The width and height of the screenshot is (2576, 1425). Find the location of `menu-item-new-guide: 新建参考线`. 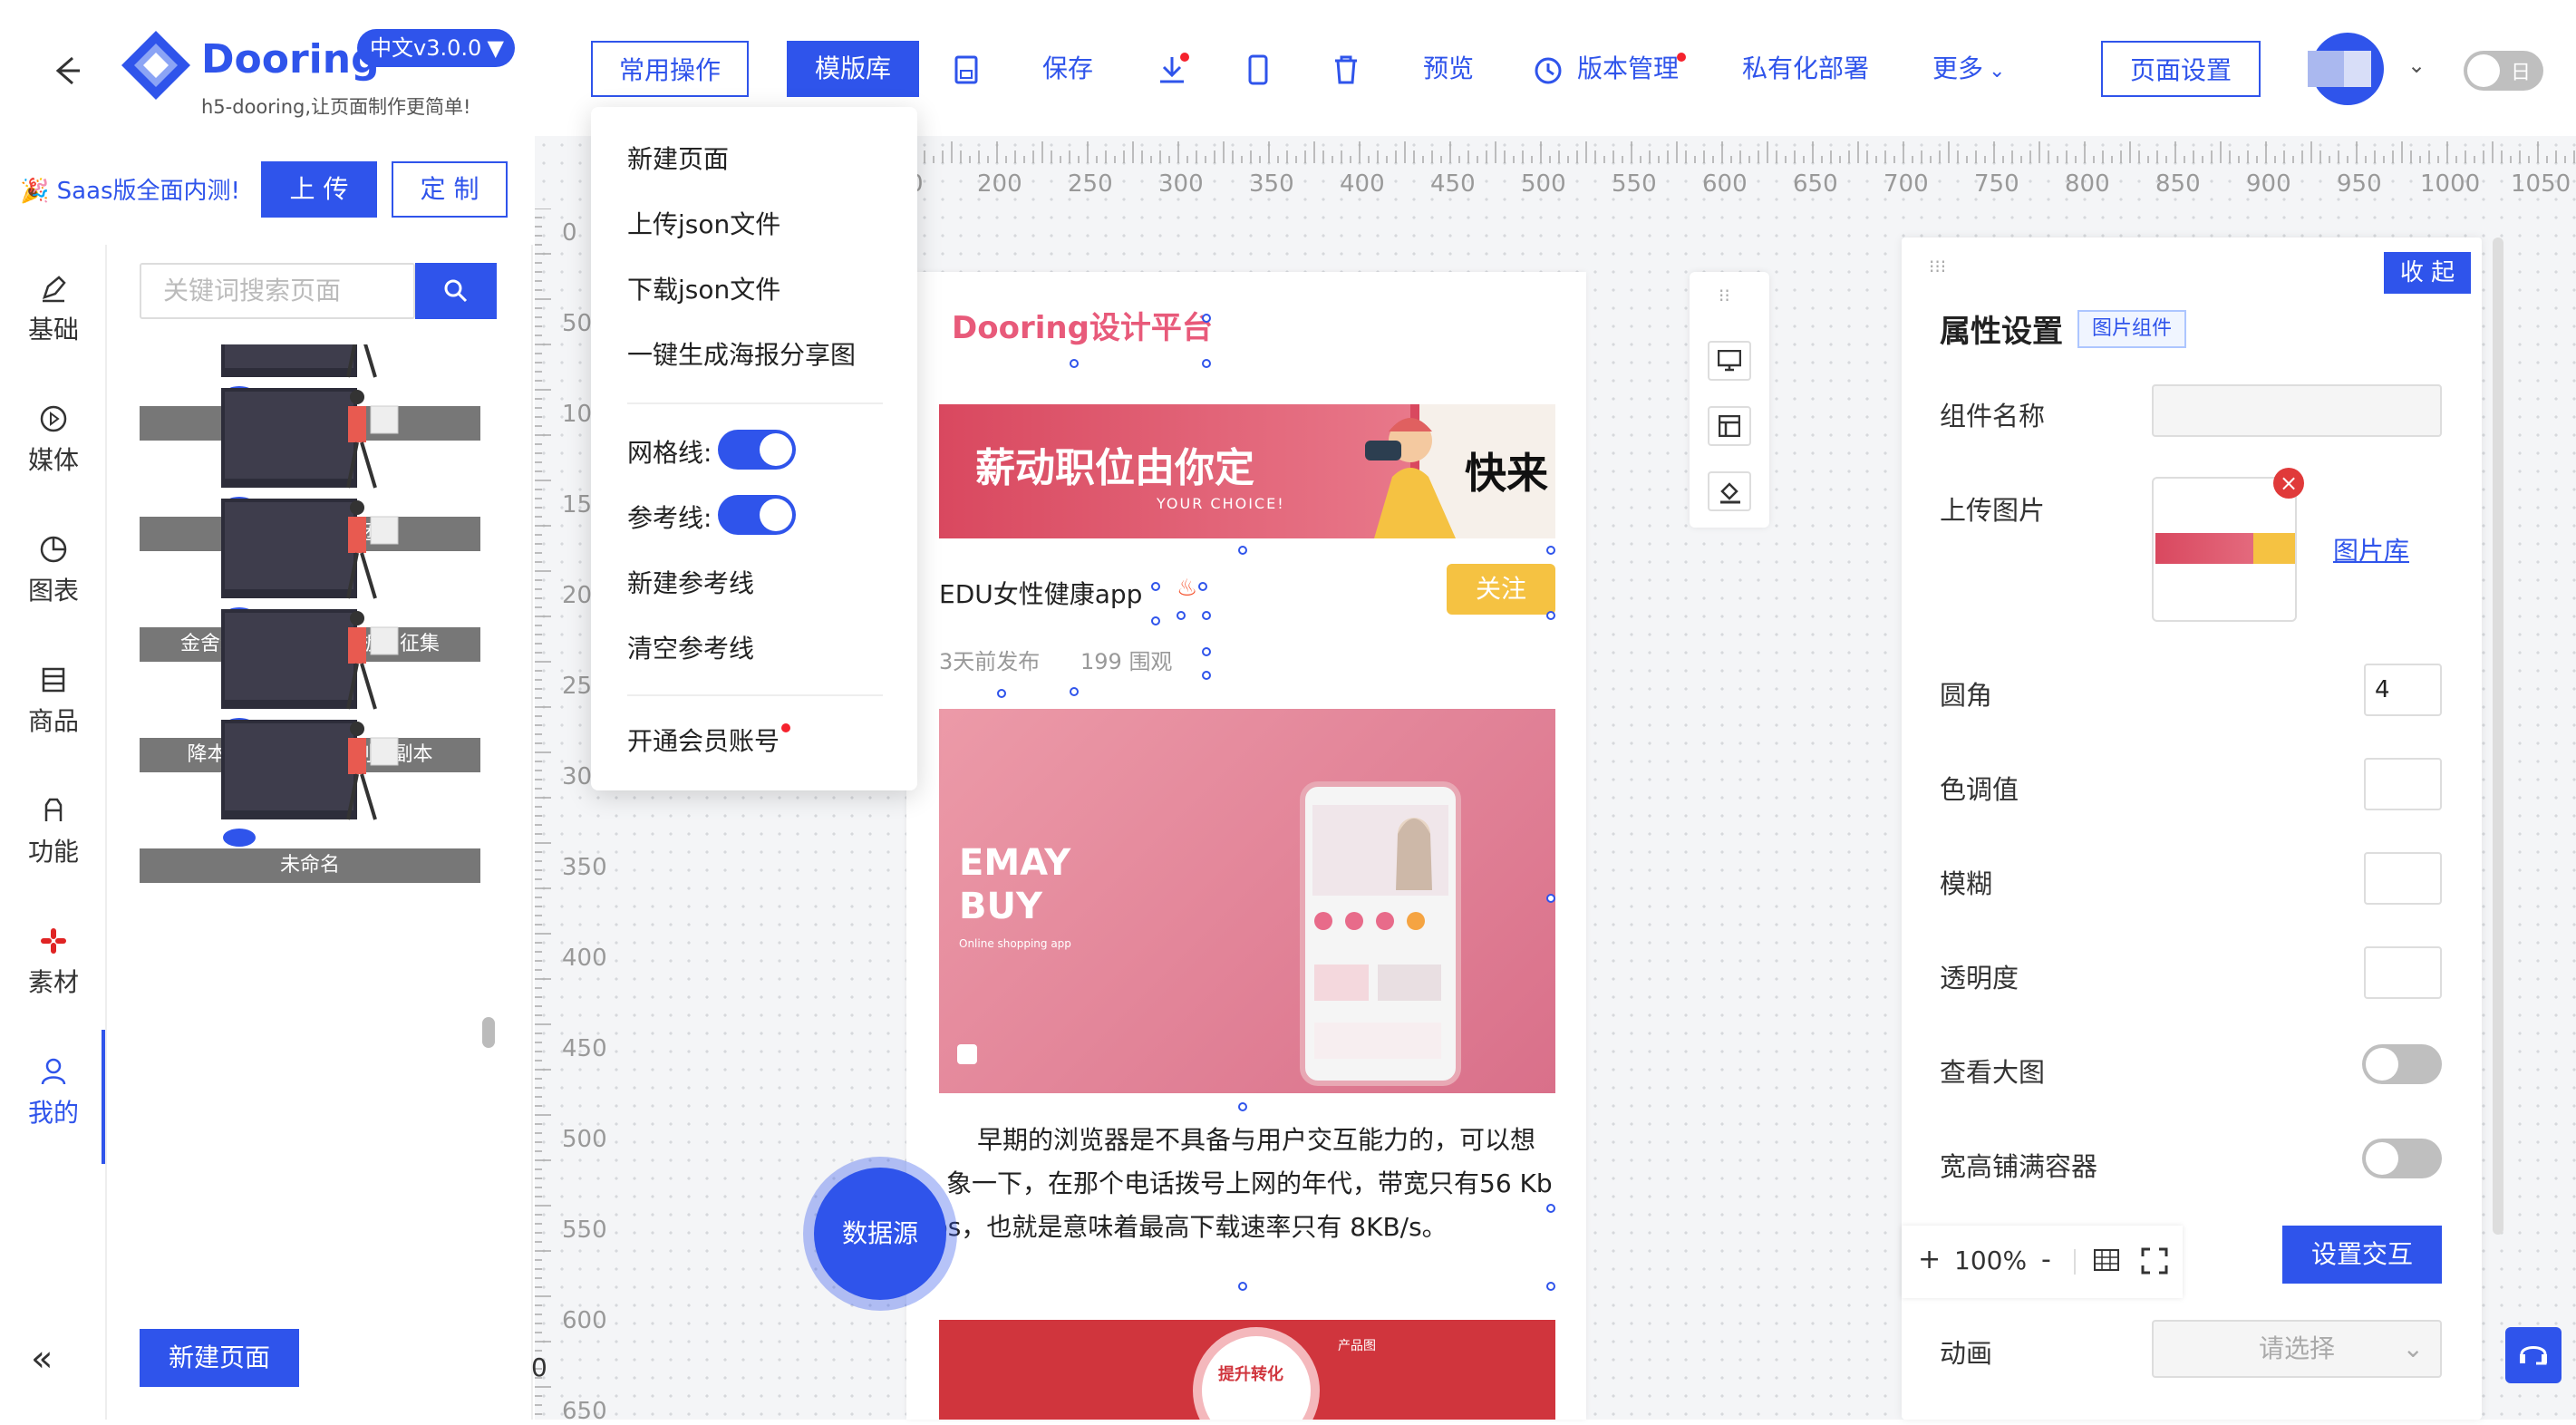

menu-item-new-guide: 新建参考线 is located at coordinates (690, 582).